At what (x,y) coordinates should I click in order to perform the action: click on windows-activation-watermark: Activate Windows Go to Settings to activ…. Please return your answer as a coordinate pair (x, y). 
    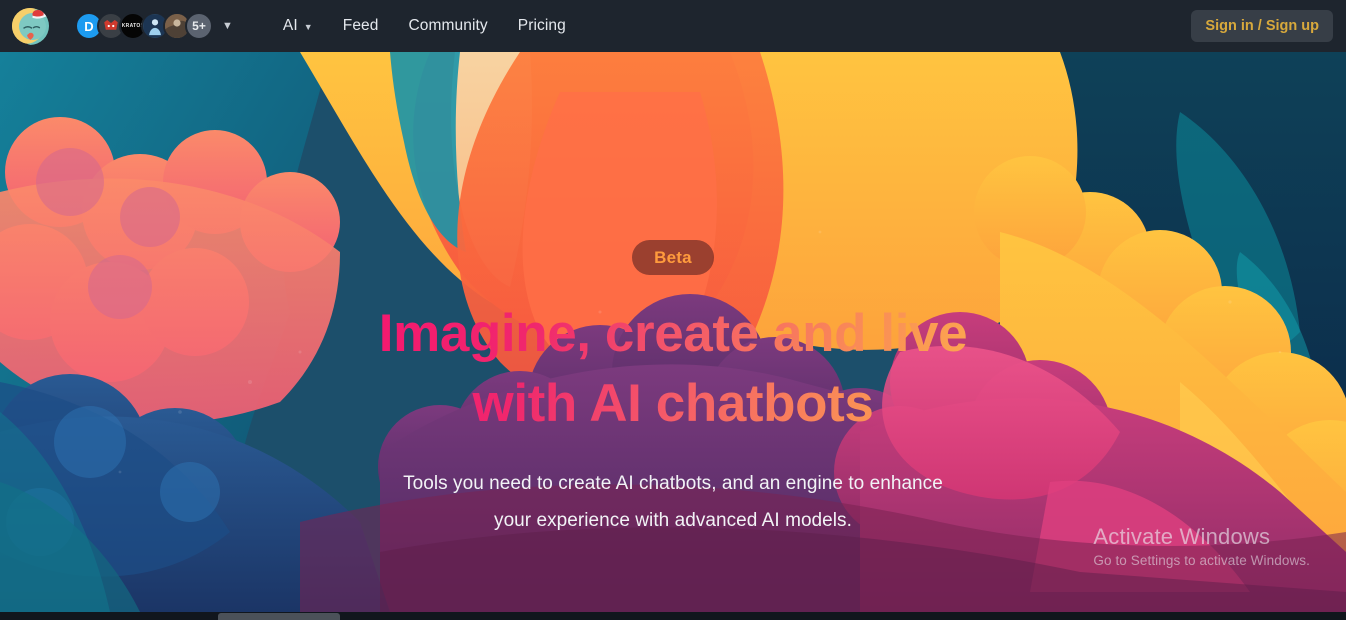
    Looking at the image, I should click on (1201, 546).